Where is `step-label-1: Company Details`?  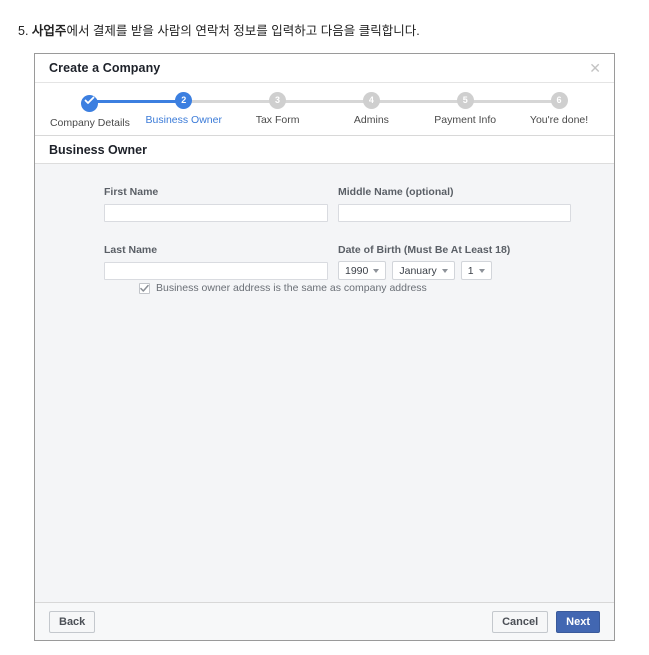
step-label-1: Company Details is located at coordinates (89, 123).